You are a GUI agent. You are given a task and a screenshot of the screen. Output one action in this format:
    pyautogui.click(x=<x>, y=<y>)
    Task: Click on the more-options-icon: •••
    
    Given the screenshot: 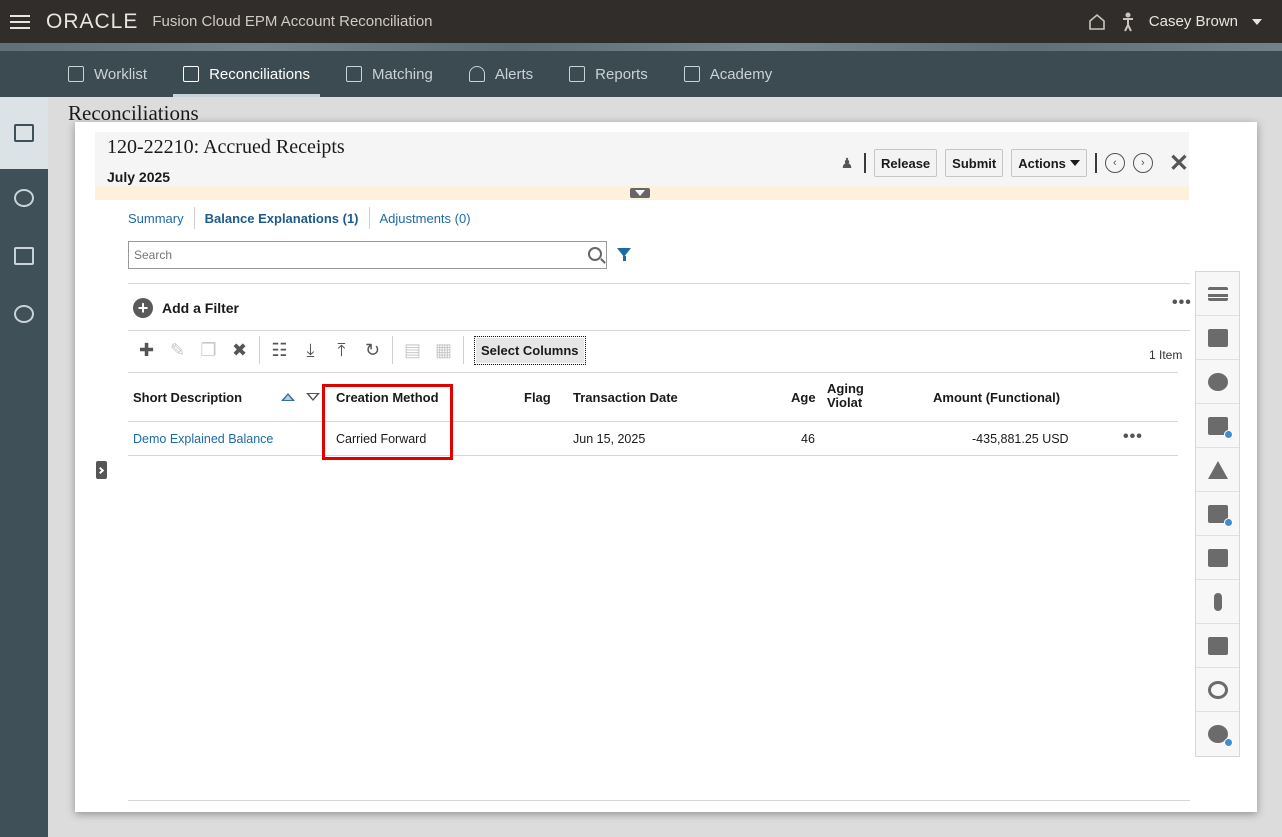 What is the action you would take?
    pyautogui.click(x=1182, y=303)
    